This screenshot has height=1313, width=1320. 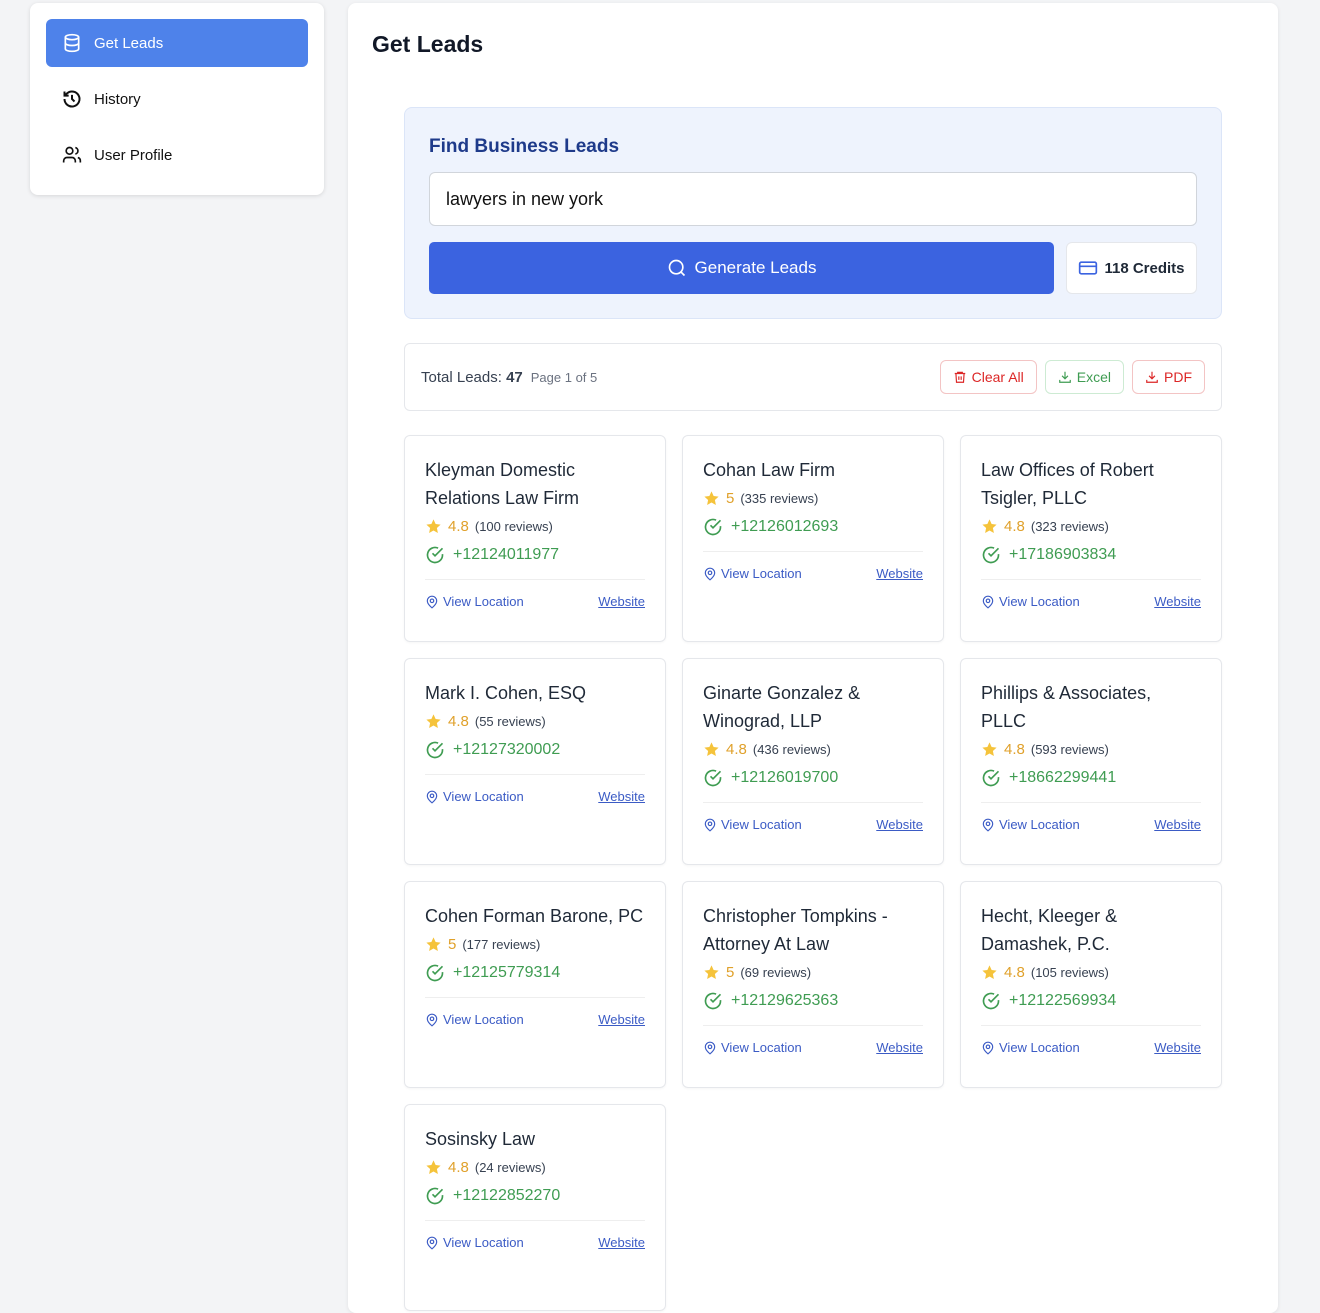 What do you see at coordinates (72, 154) in the screenshot?
I see `users-icon` at bounding box center [72, 154].